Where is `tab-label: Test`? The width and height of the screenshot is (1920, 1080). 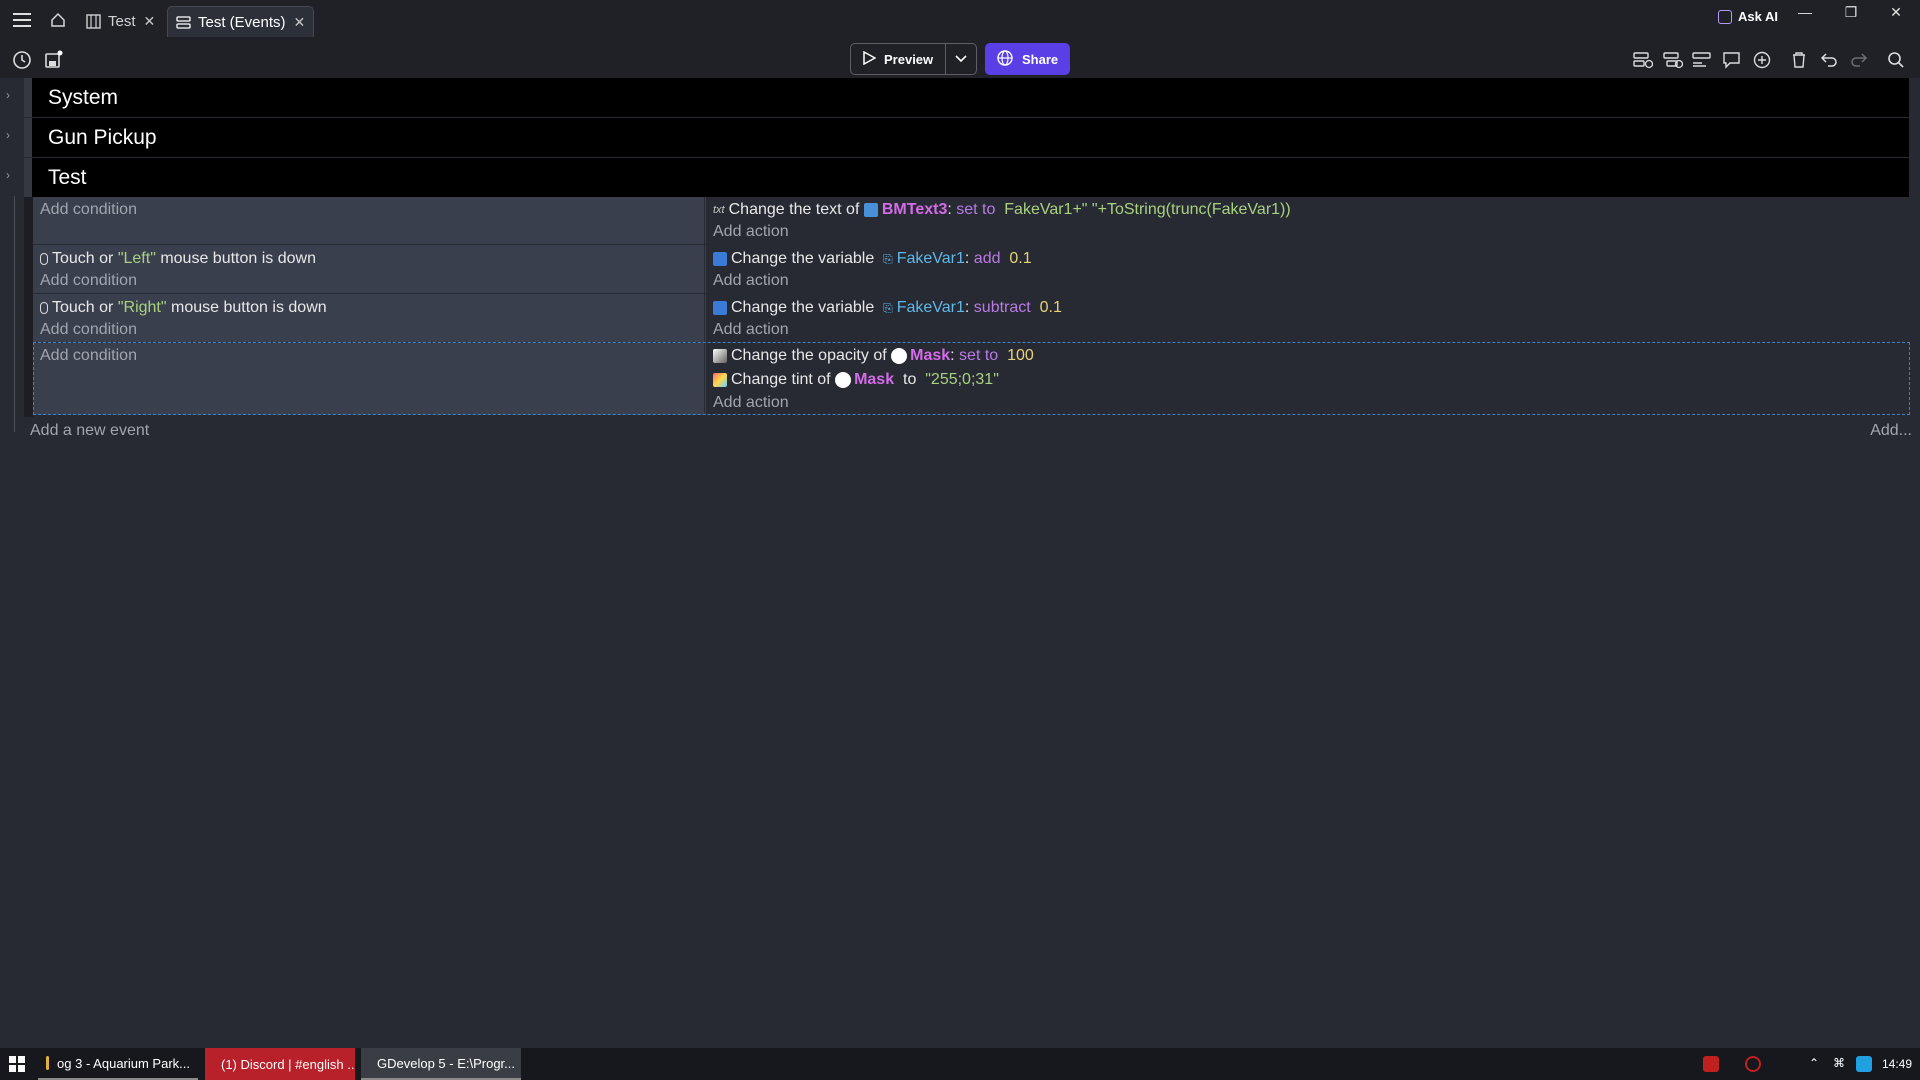 tab-label: Test is located at coordinates (122, 21).